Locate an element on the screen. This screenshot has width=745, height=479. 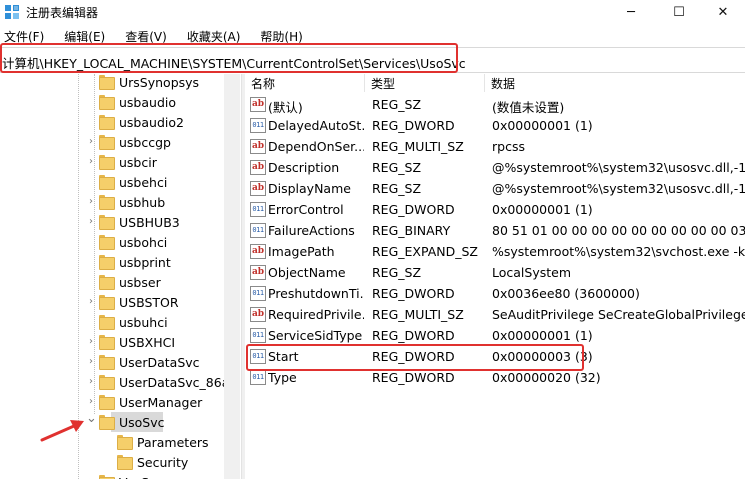
tree-item: usbaudio2 is located at coordinates (112, 122).